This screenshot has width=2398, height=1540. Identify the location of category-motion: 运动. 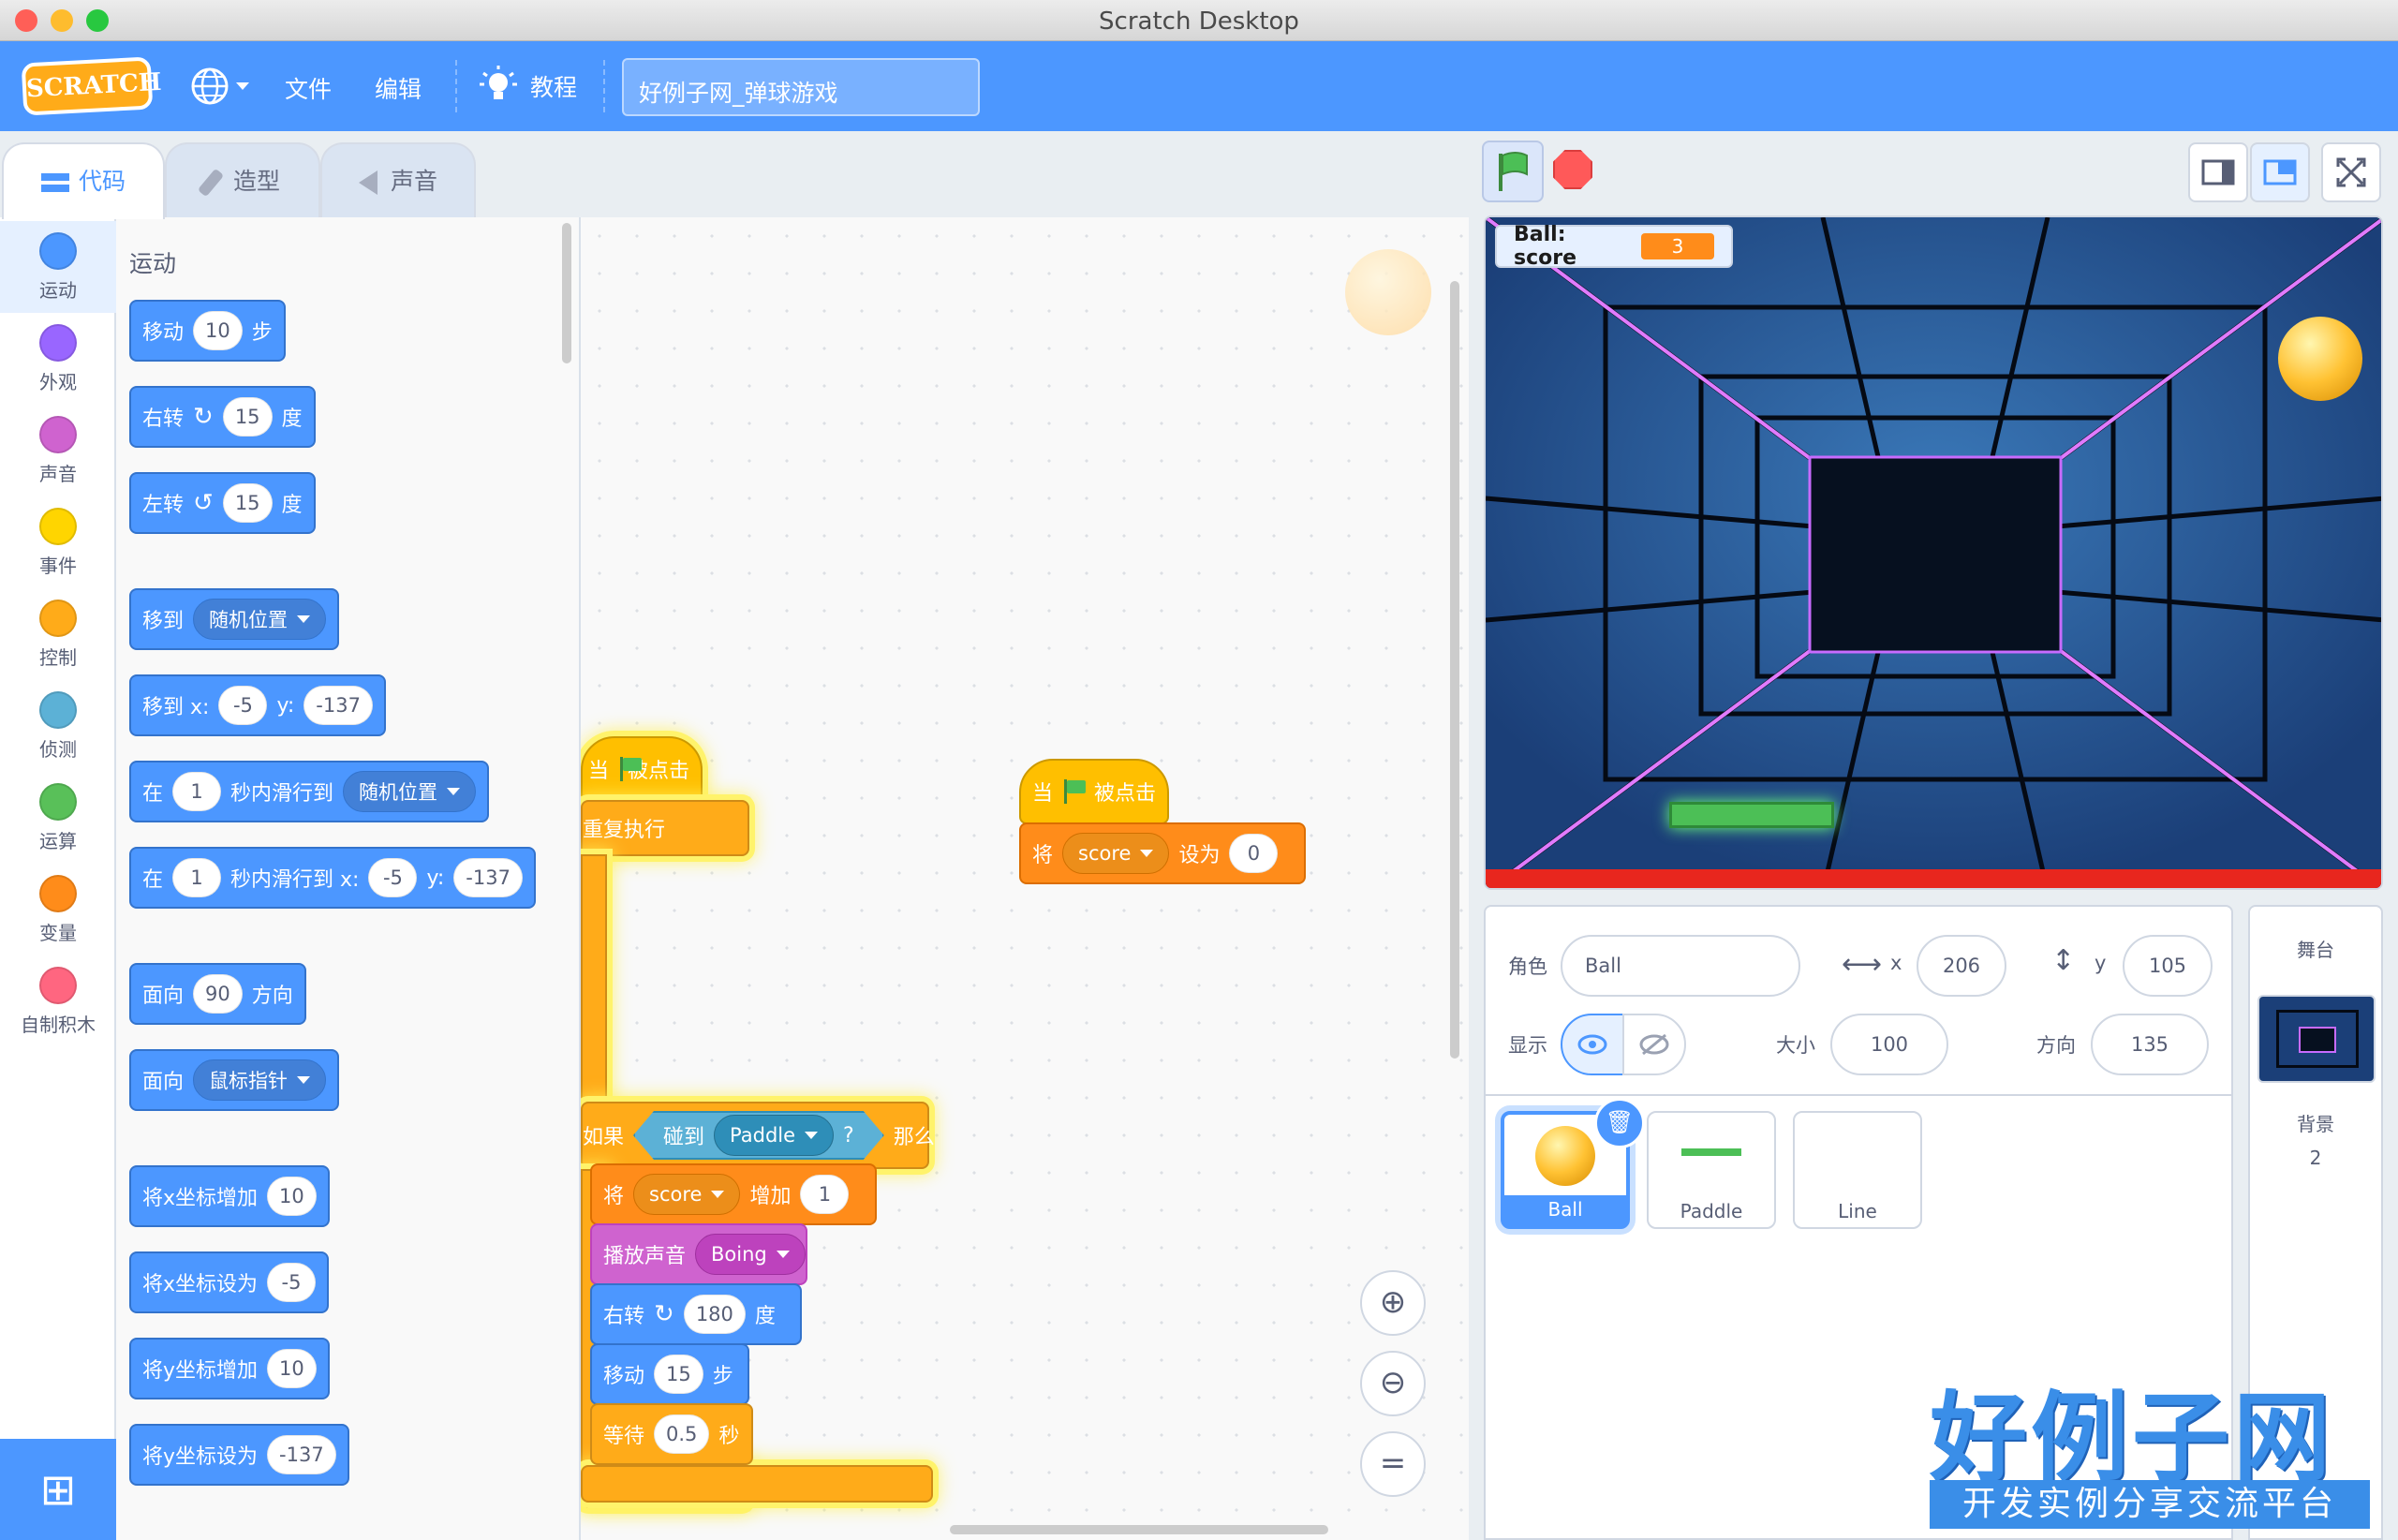
(58, 267).